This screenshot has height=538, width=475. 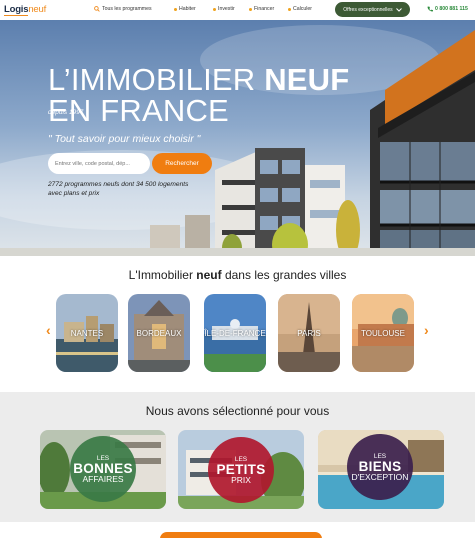 What do you see at coordinates (182, 163) in the screenshot?
I see `search-button: Rechercher` at bounding box center [182, 163].